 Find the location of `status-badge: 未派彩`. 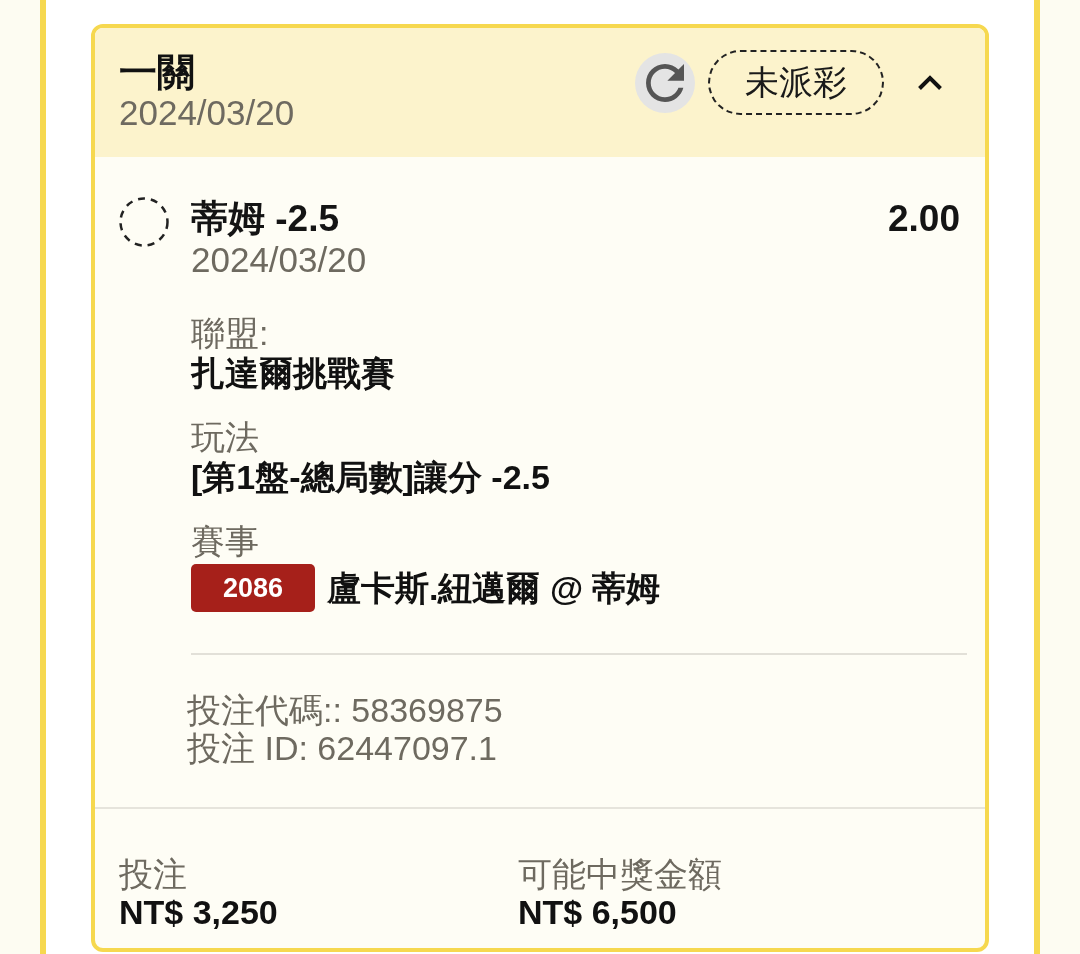

status-badge: 未派彩 is located at coordinates (796, 82).